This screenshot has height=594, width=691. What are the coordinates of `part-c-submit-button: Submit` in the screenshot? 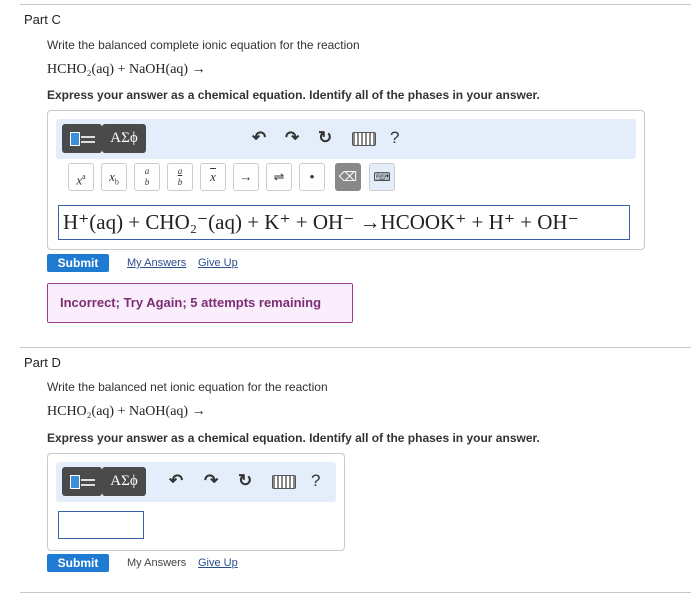 It's located at (78, 263).